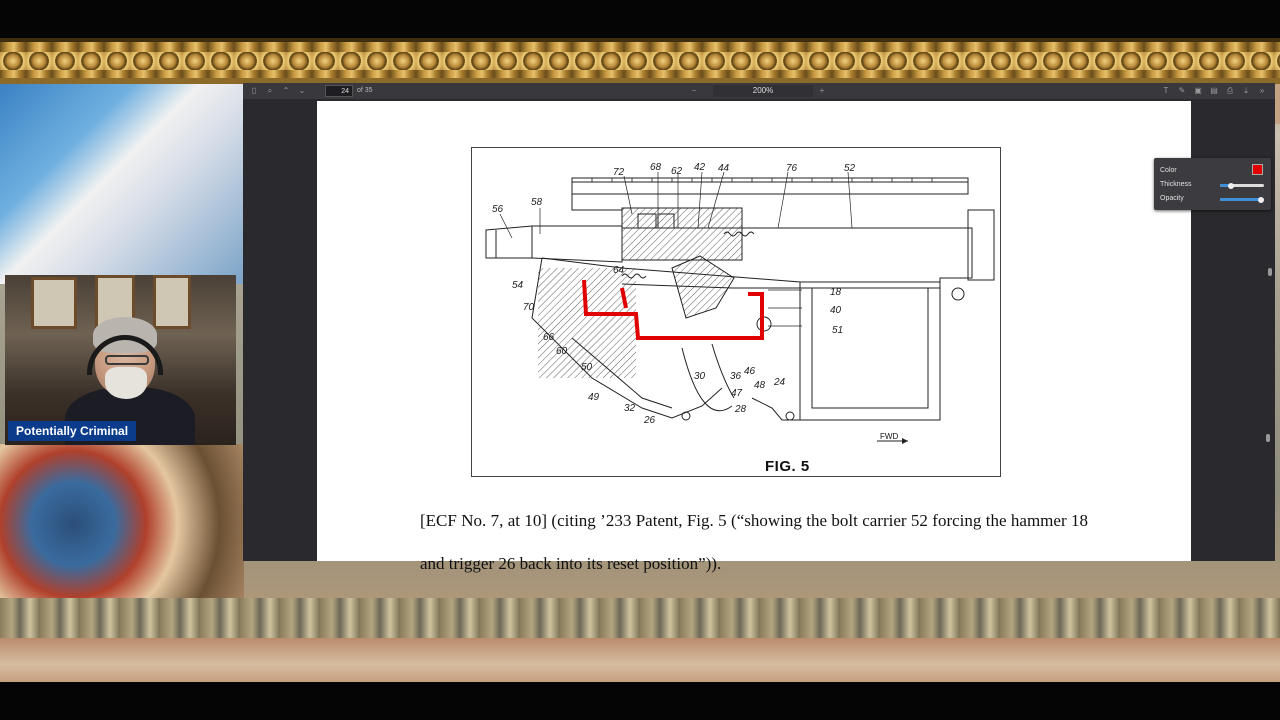 This screenshot has height=720, width=1280. I want to click on thickness-slider-thumb, so click(1231, 185).